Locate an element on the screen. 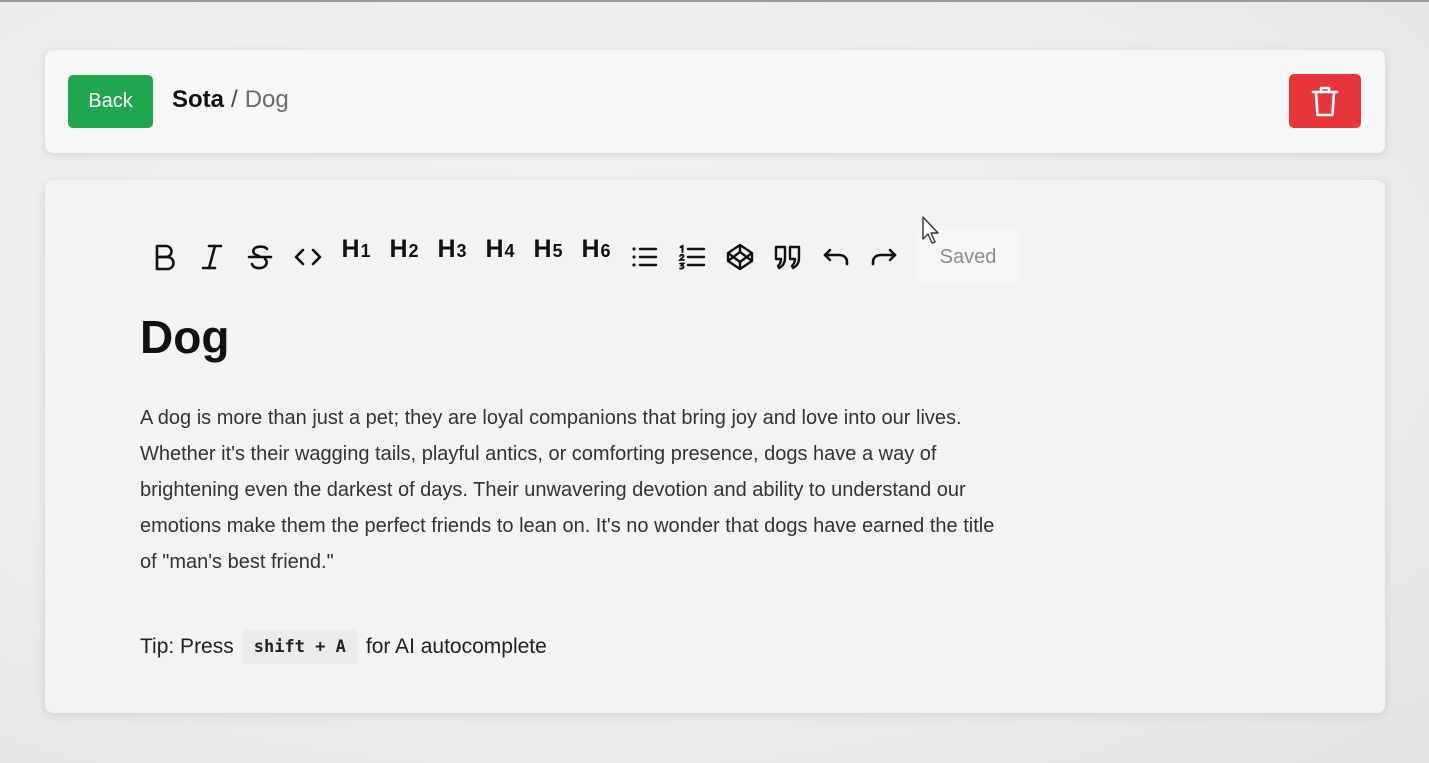 The image size is (1429, 763). tip-prefix: Tip: Press is located at coordinates (187, 646).